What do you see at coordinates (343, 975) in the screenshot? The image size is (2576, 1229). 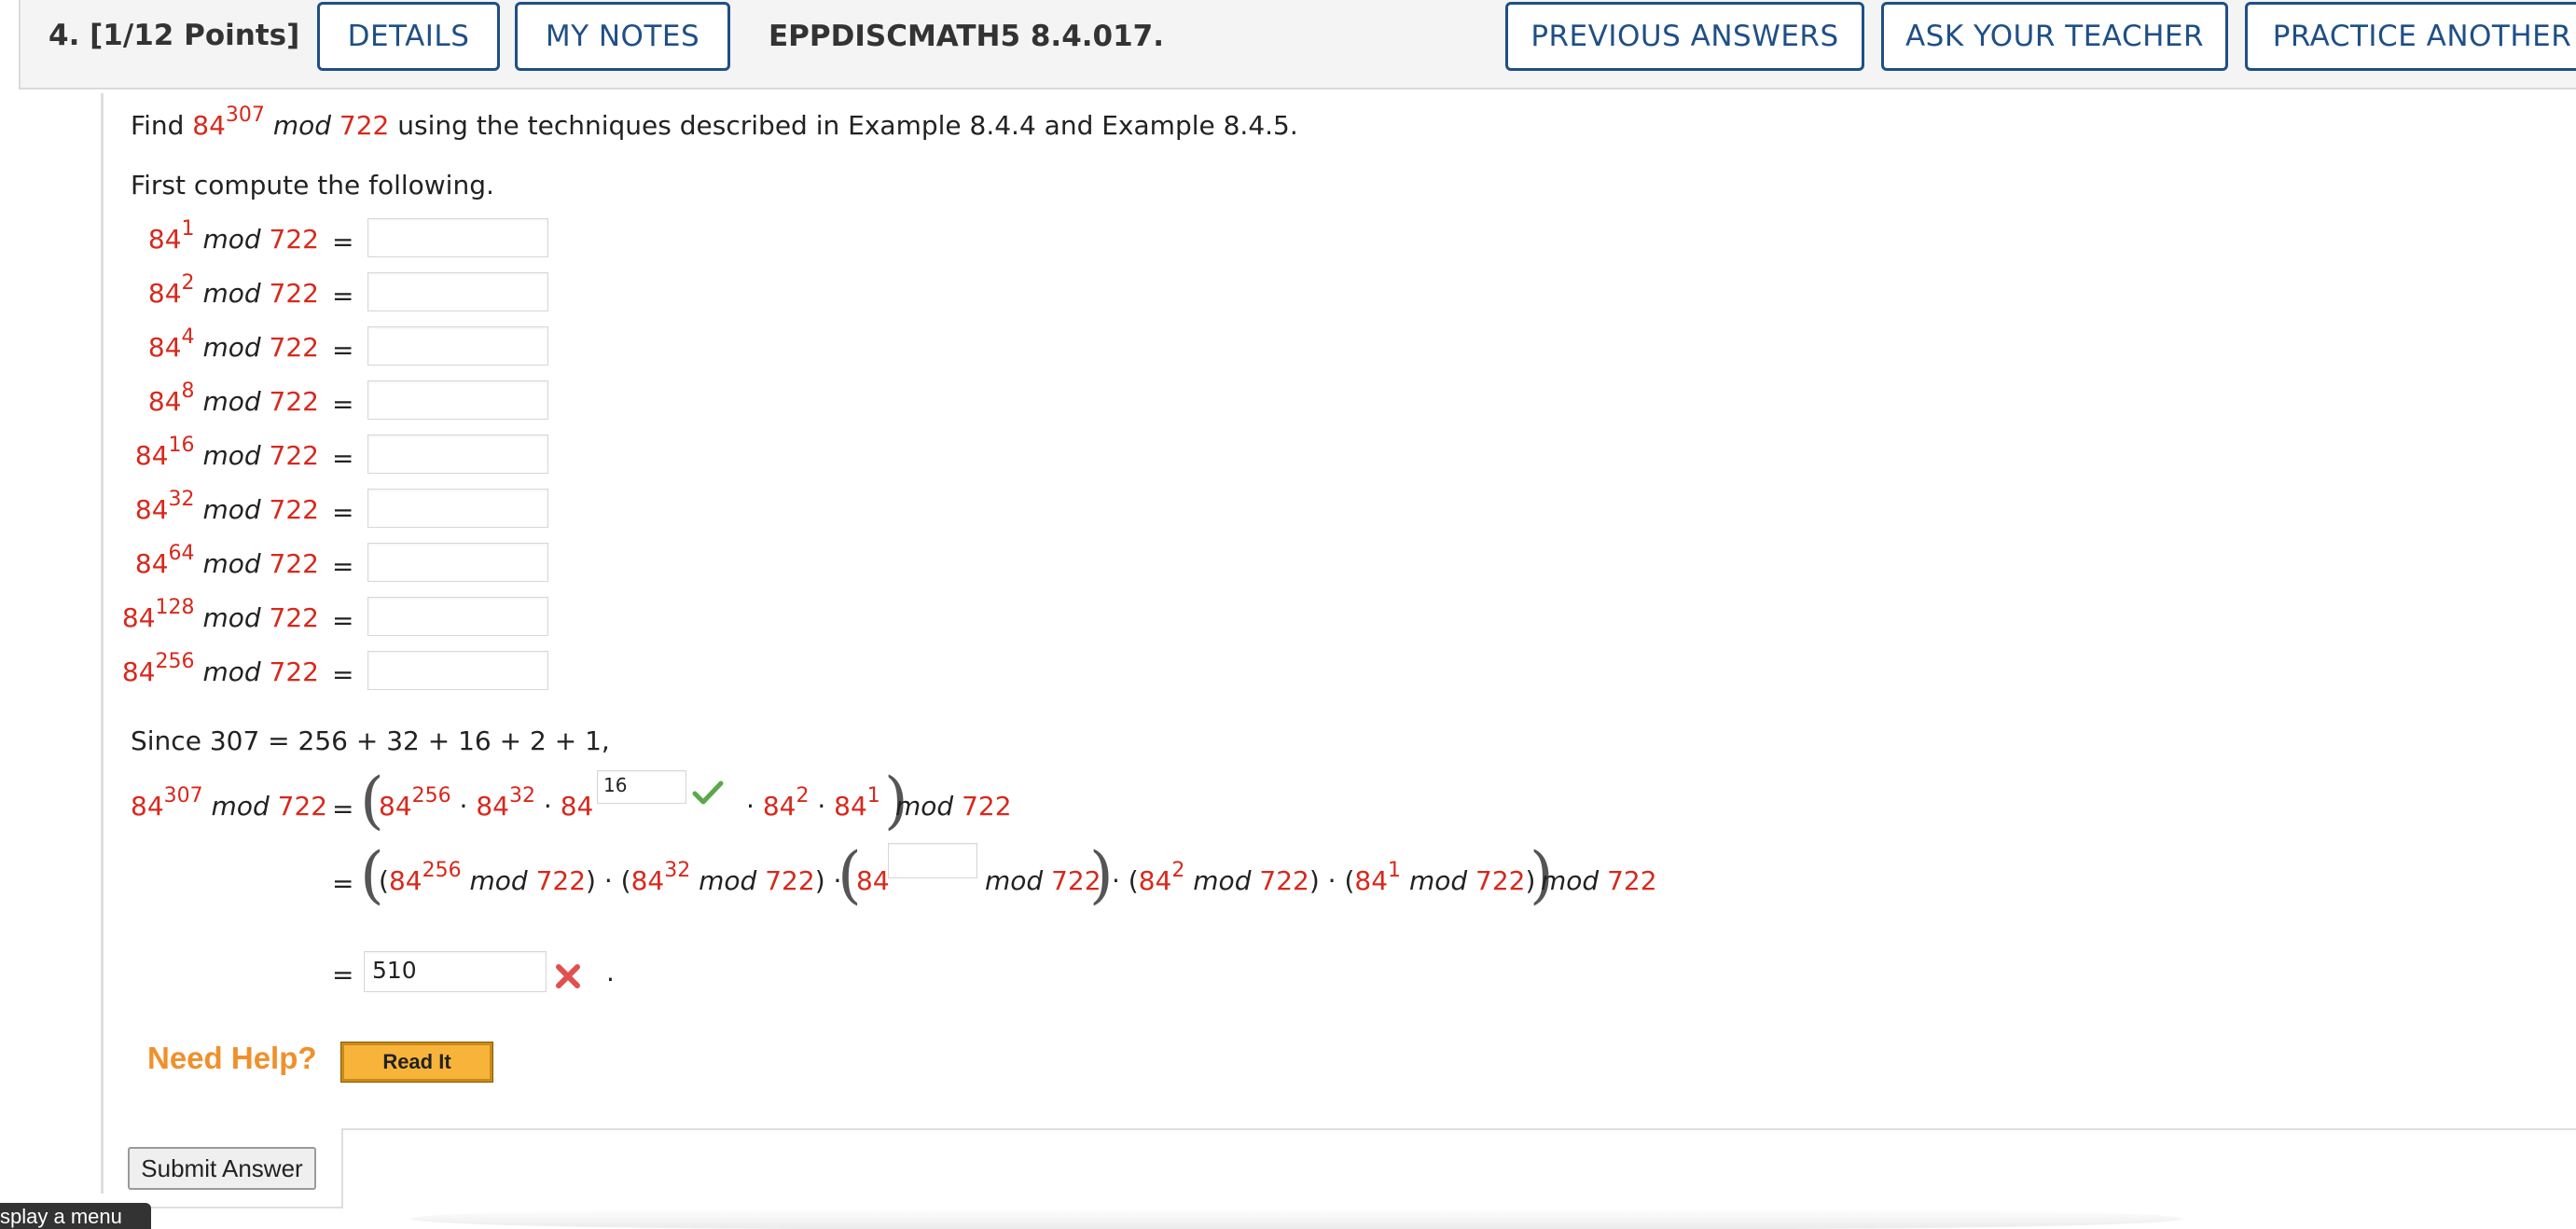 I see `equals-sign-3: =` at bounding box center [343, 975].